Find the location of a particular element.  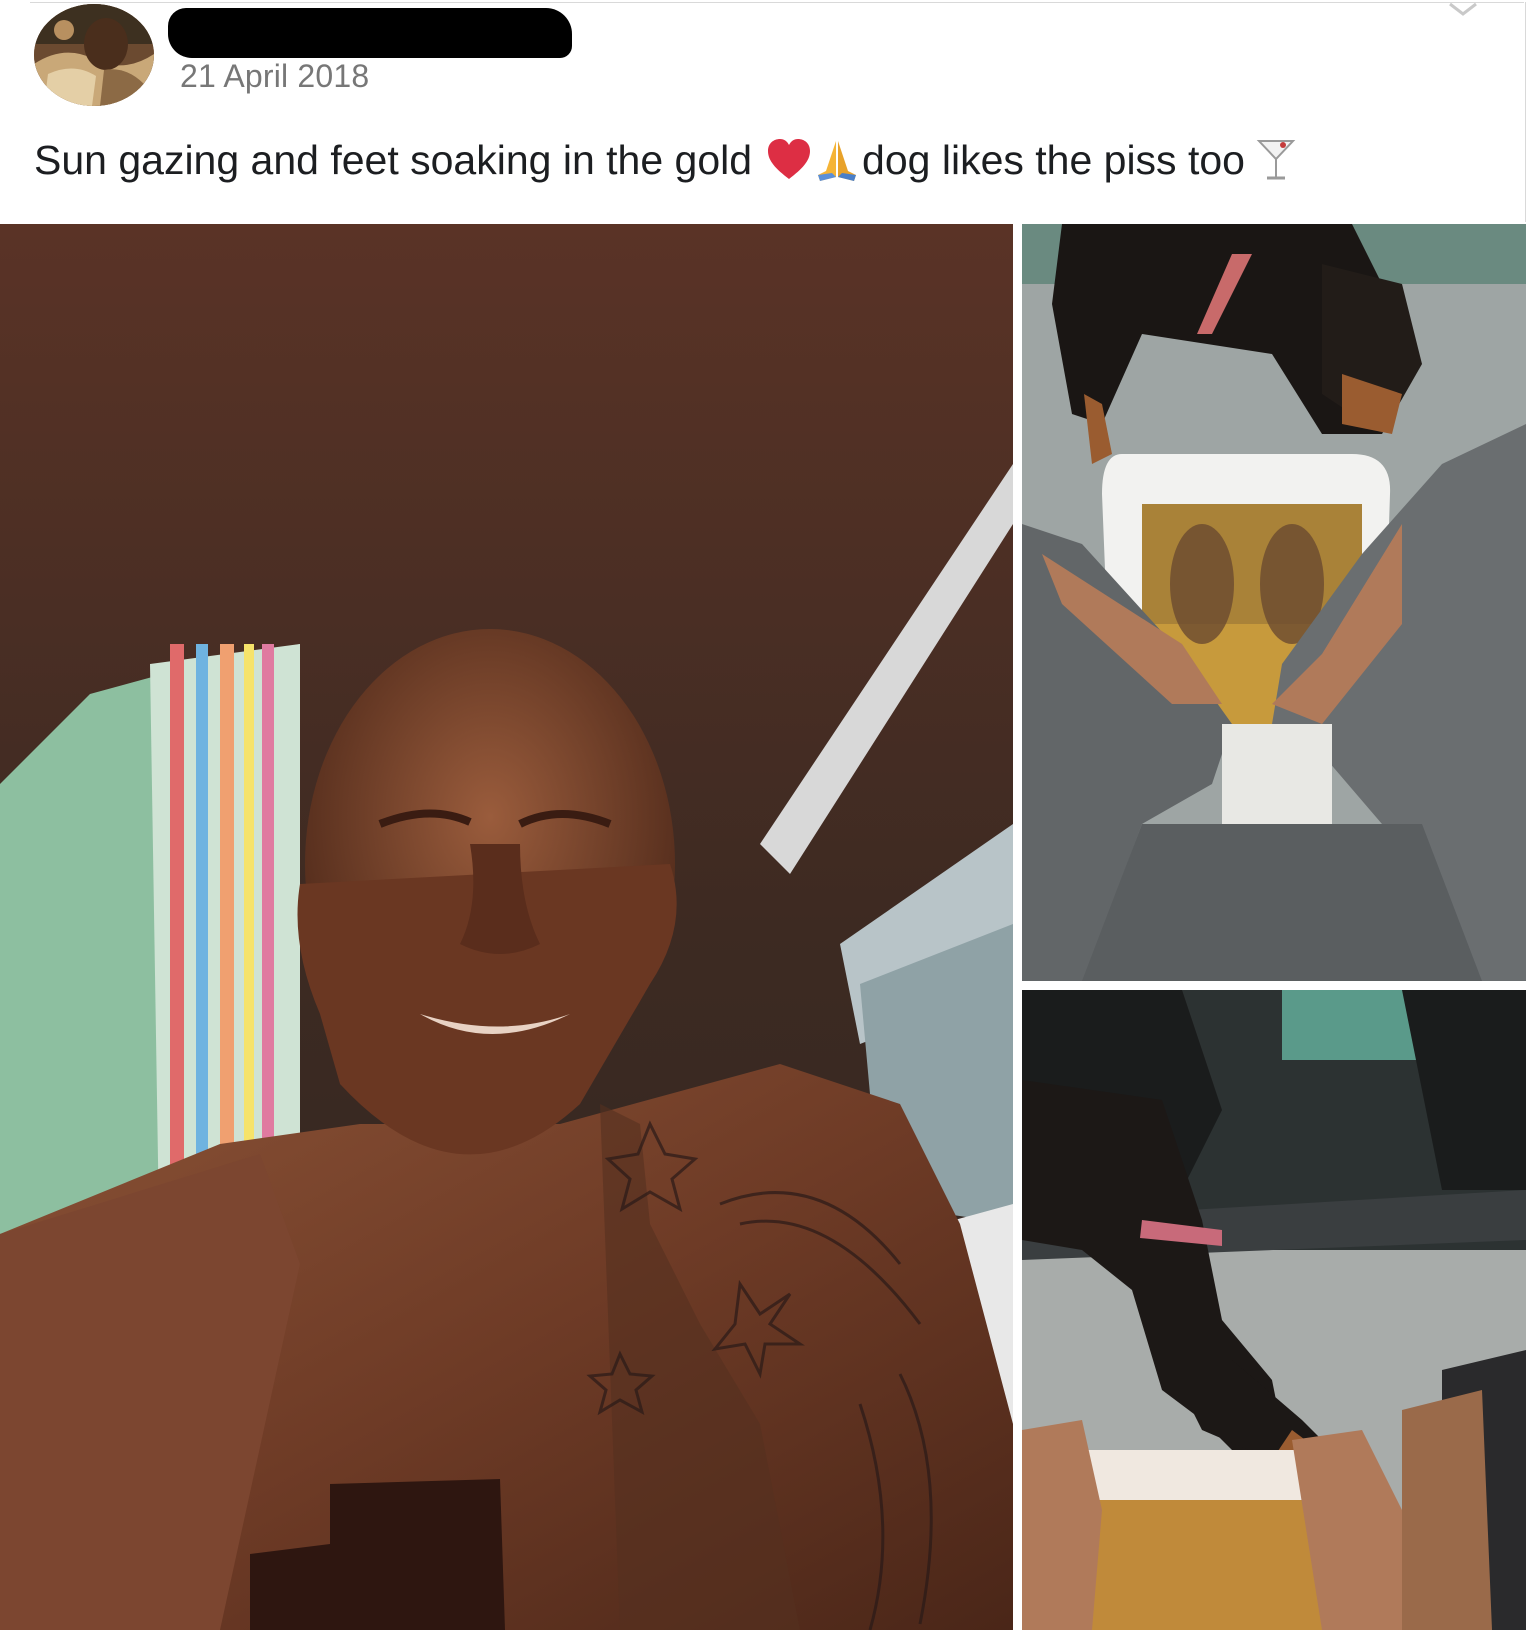

cocktail-glass-icon is located at coordinates (1276, 160).